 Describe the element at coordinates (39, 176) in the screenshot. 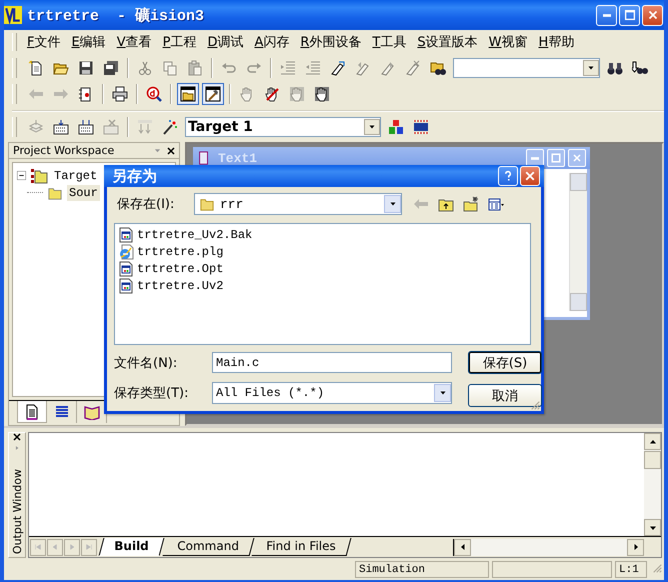

I see `target-folder-icon` at that location.